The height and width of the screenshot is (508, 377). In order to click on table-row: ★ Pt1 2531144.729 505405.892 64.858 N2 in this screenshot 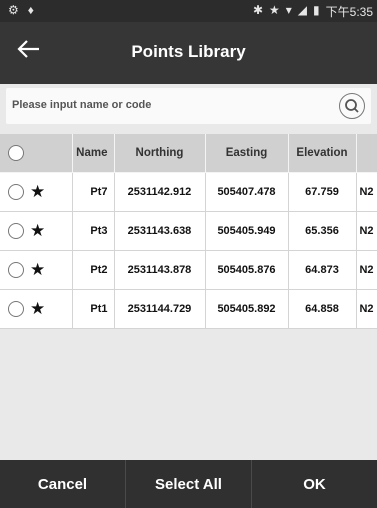, I will do `click(188, 309)`.